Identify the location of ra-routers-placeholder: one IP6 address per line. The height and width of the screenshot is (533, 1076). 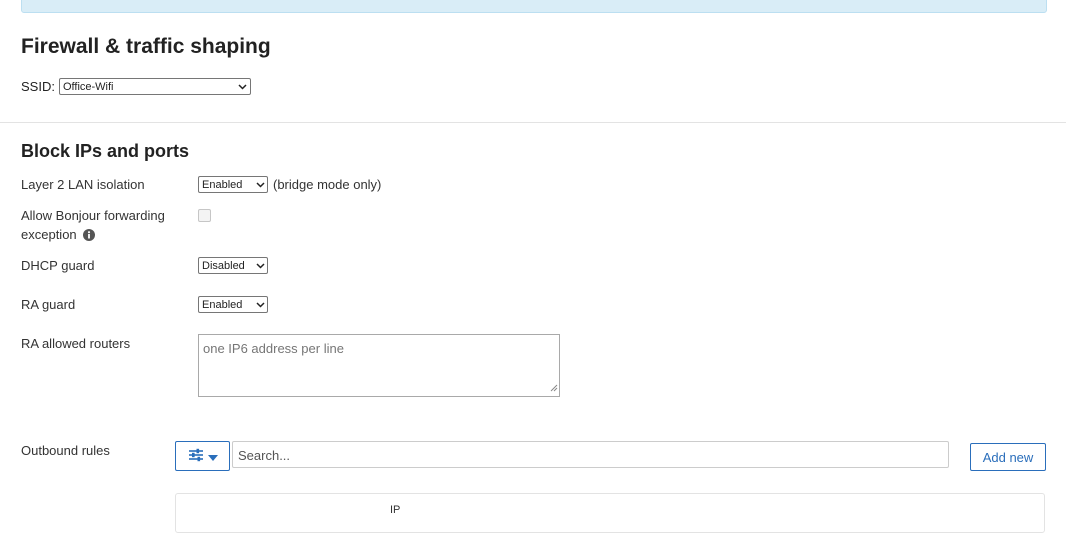
(273, 348).